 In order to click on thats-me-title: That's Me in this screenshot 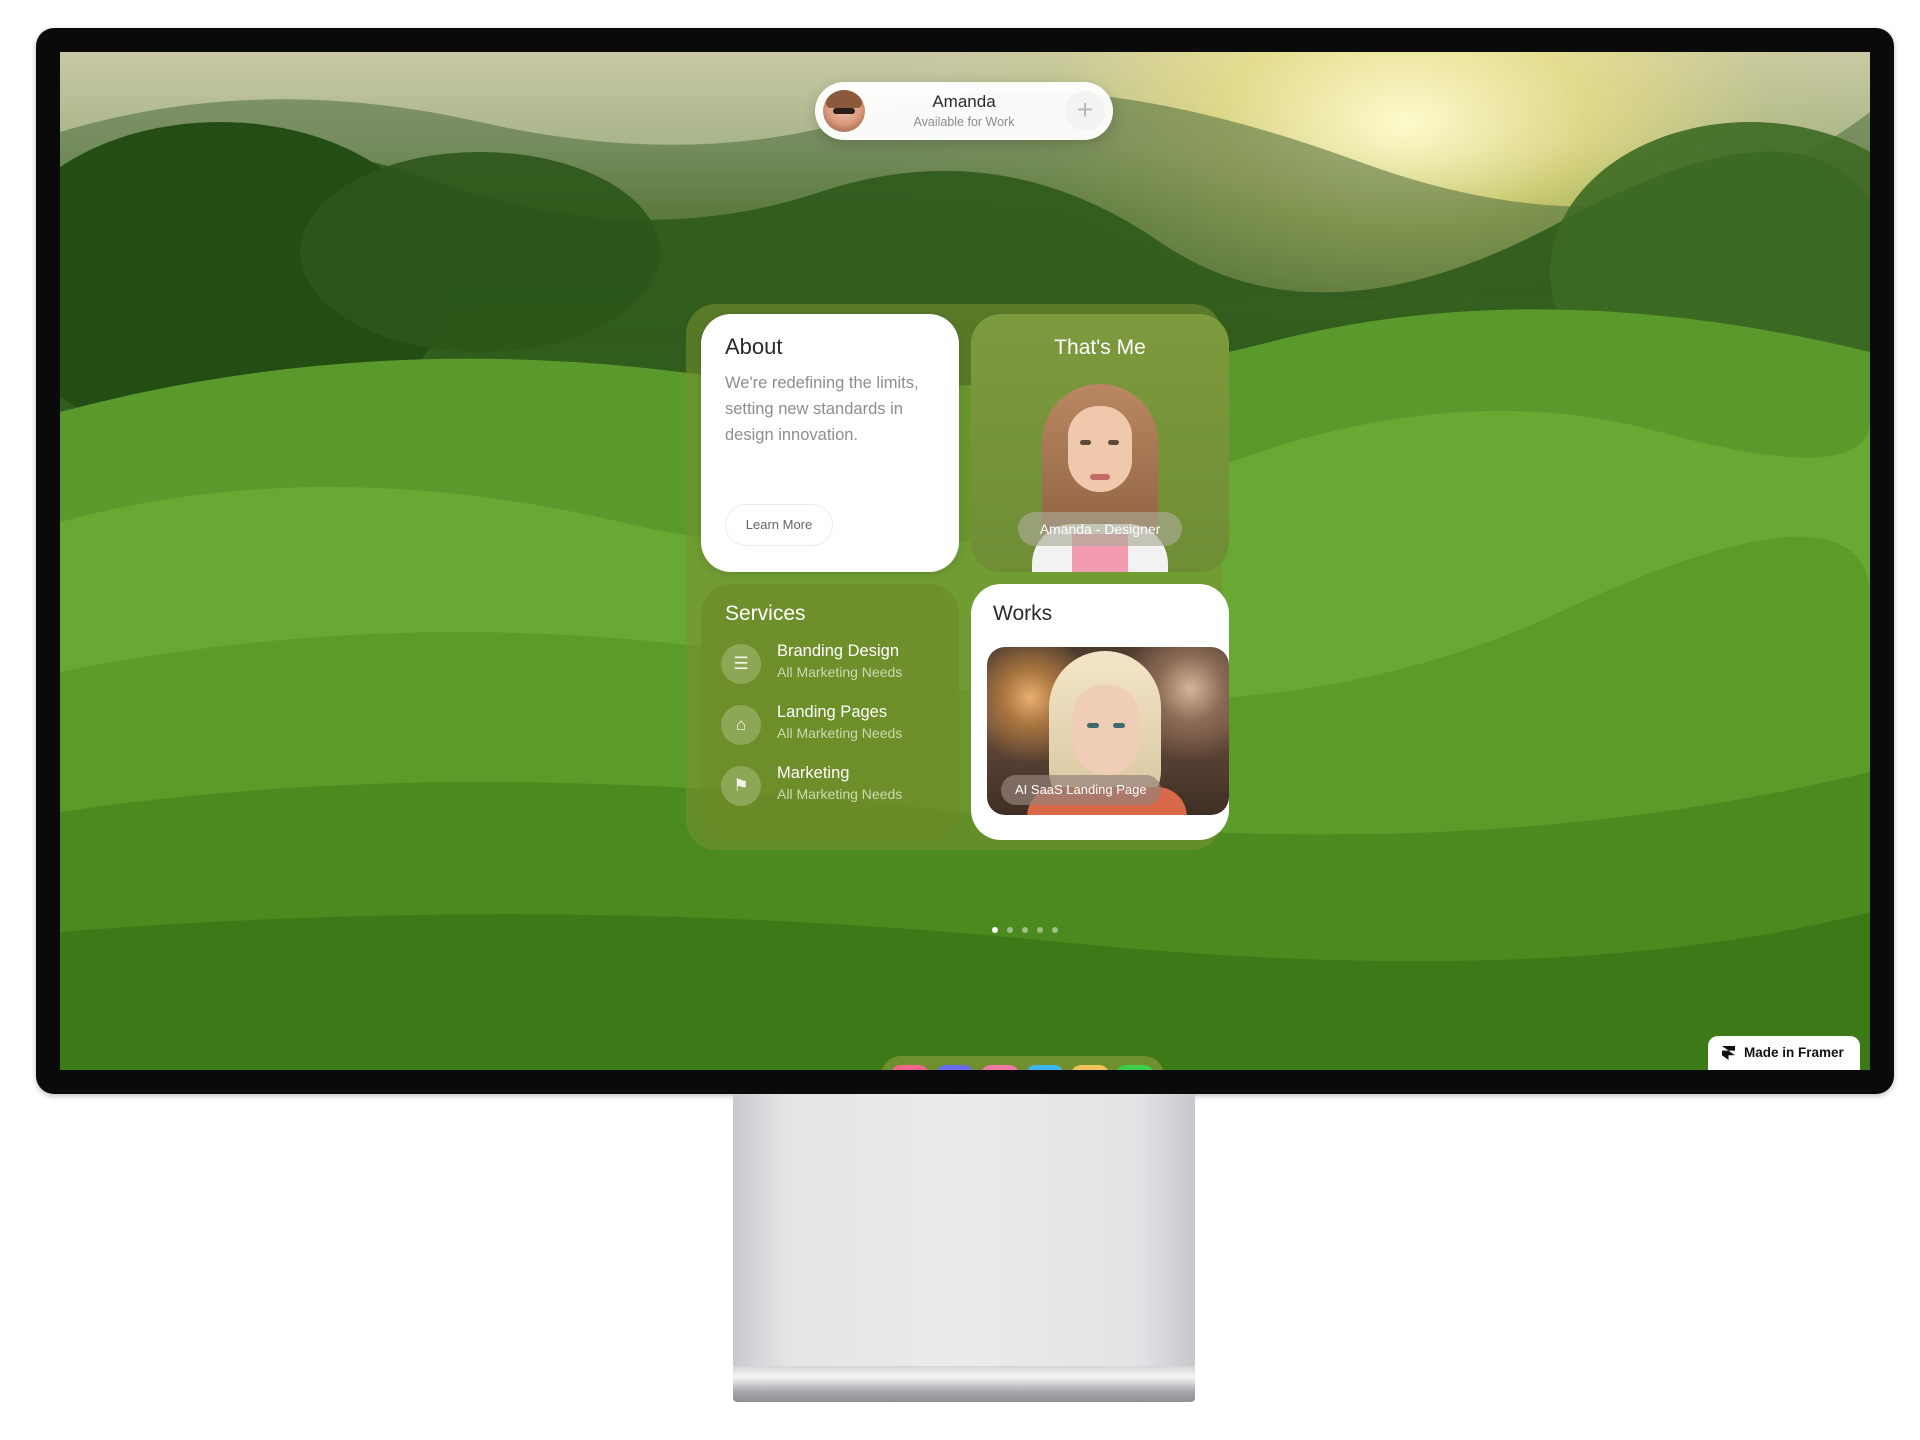, I will do `click(1100, 347)`.